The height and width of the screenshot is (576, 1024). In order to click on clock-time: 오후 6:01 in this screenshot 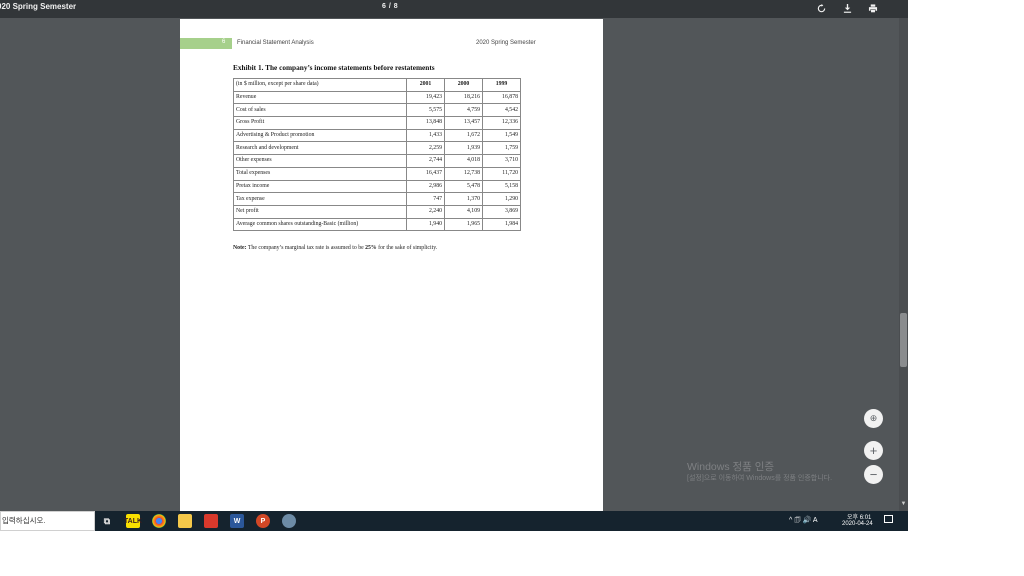, I will do `click(859, 516)`.